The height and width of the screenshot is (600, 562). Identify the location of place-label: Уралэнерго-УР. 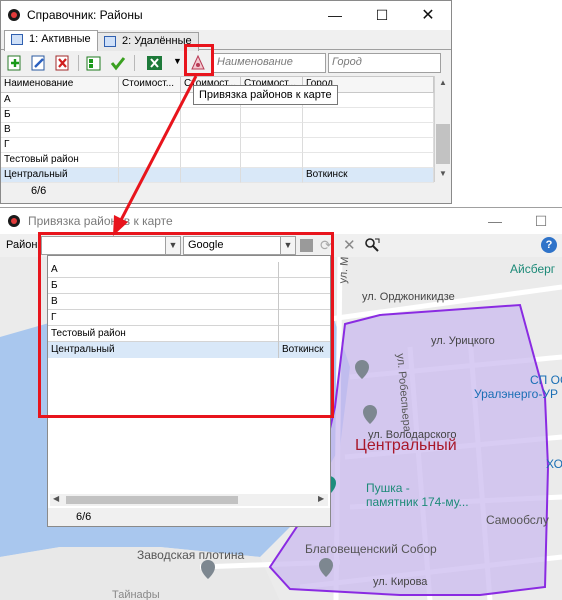
(516, 394).